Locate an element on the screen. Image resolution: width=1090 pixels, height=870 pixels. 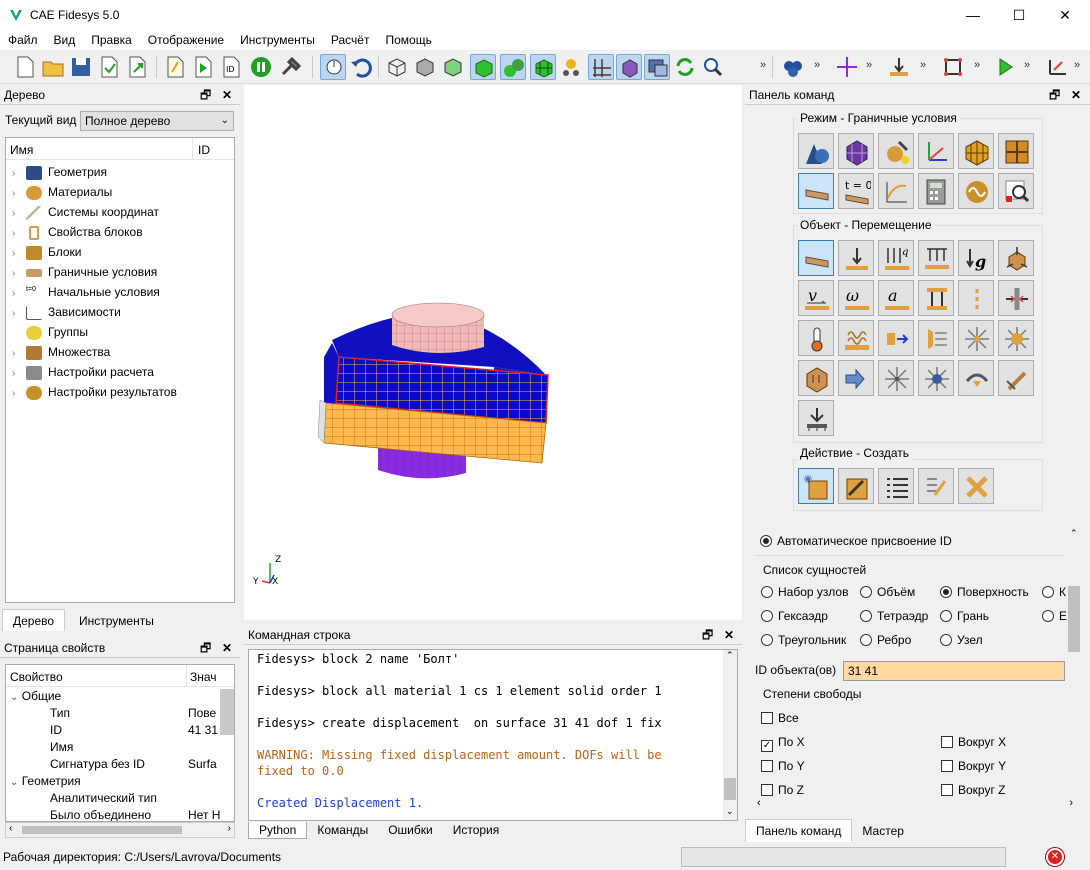
mode-coordsys-button is located at coordinates (936, 151).